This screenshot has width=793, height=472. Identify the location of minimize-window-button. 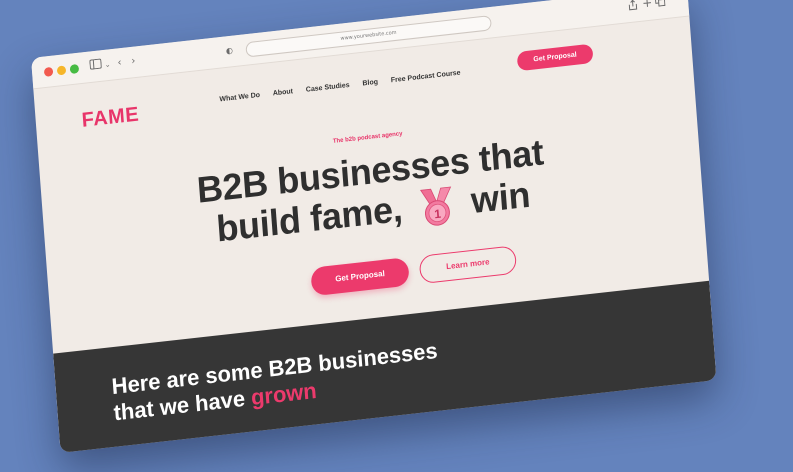
(61, 70).